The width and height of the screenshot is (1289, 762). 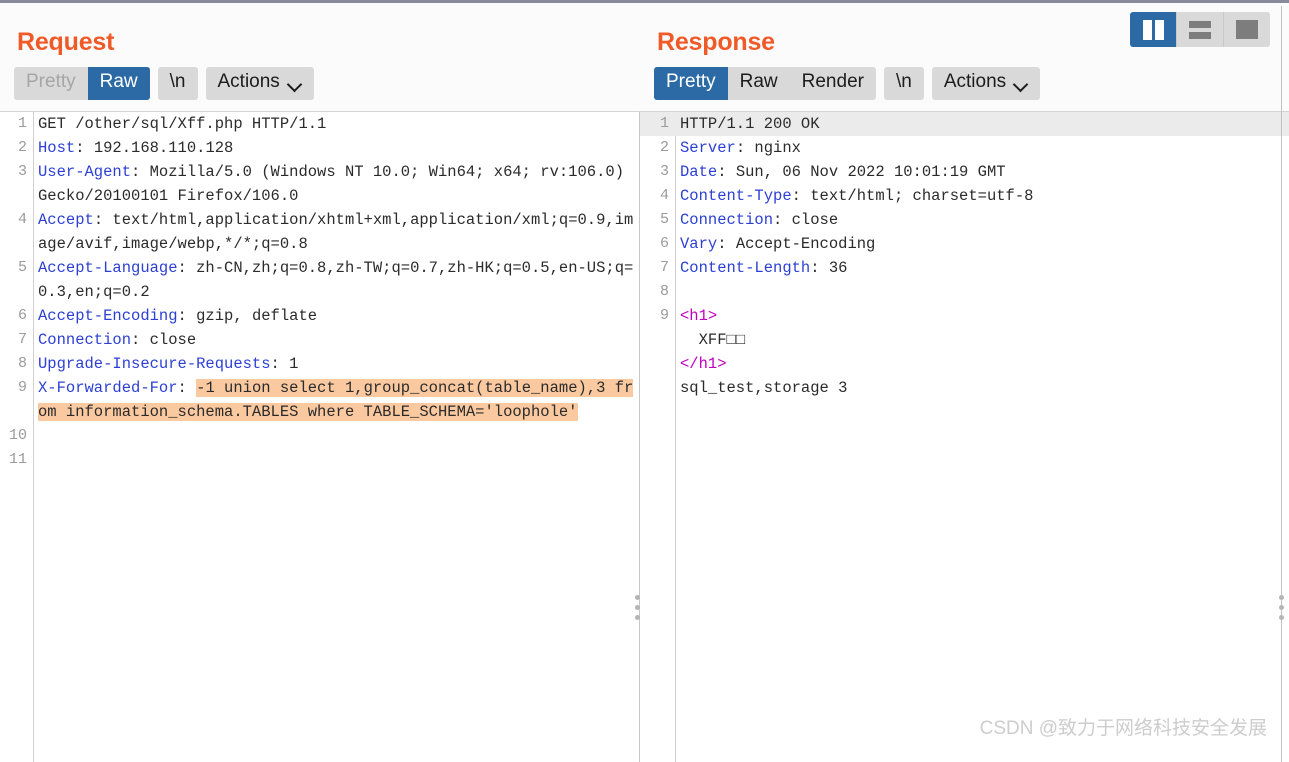 I want to click on split-view-icon, so click(x=1153, y=29).